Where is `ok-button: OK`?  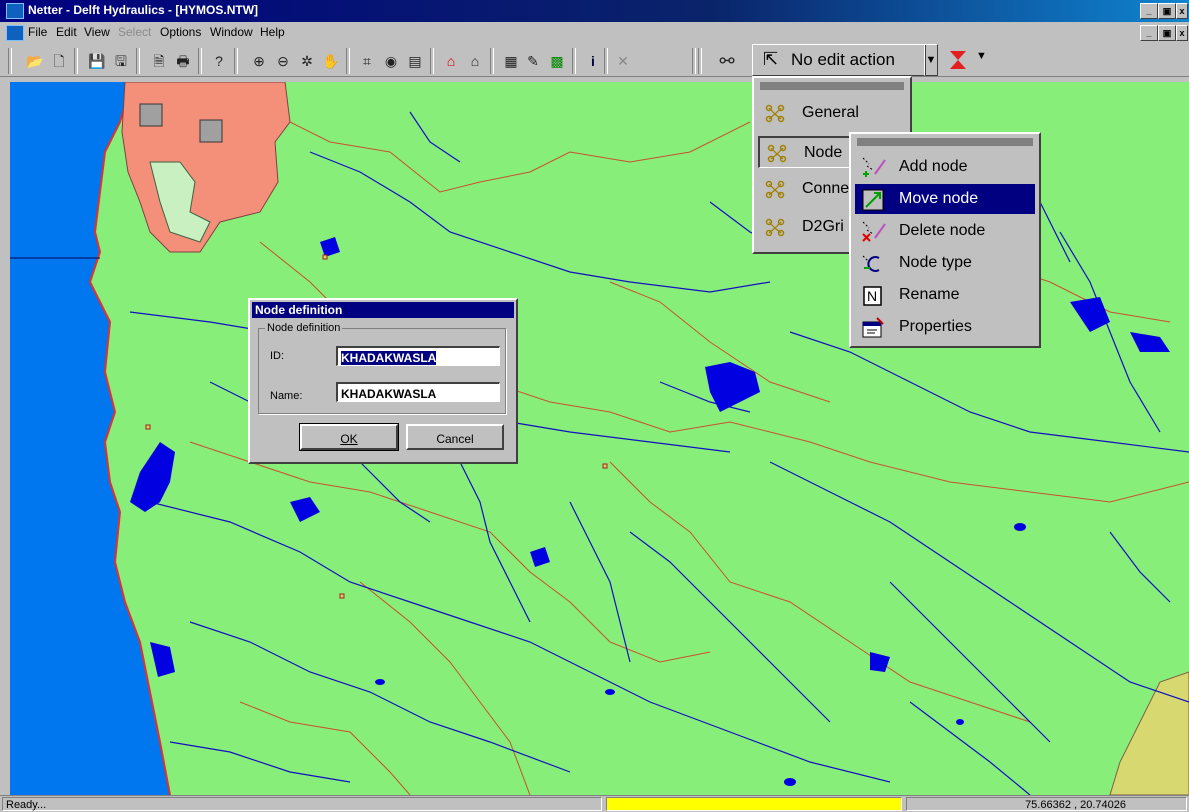
ok-button: OK is located at coordinates (349, 437).